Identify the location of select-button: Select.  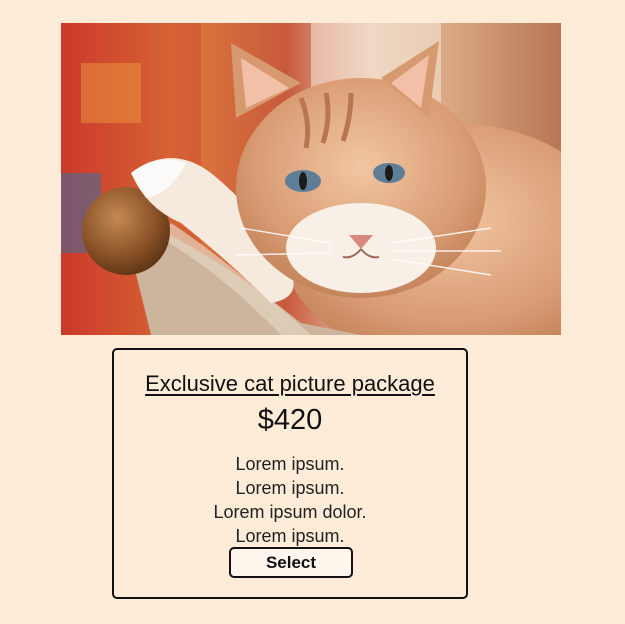
(291, 562).